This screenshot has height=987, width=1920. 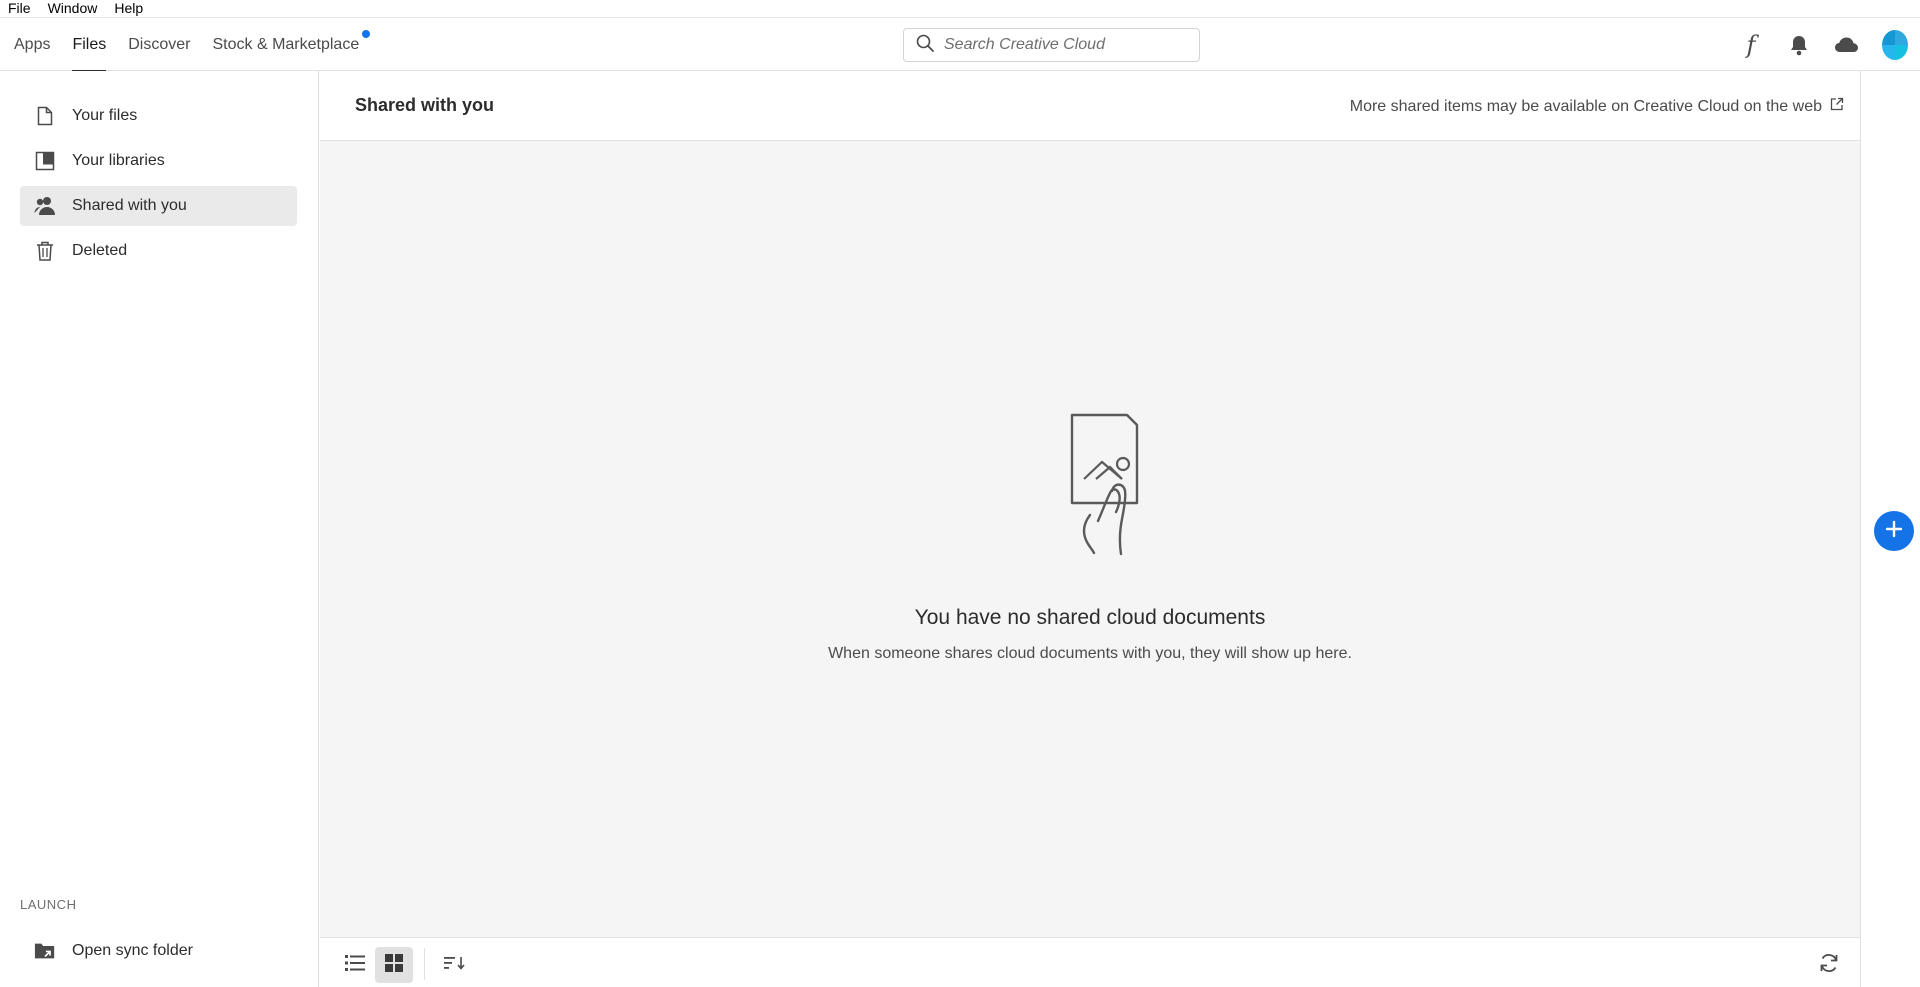 I want to click on refresh-icon, so click(x=1829, y=965).